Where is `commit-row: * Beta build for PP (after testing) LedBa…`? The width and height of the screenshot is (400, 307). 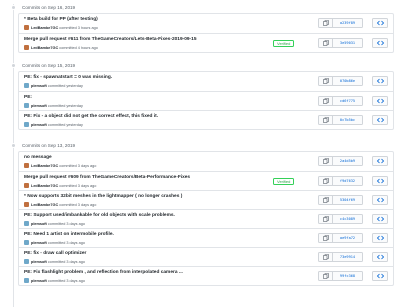 commit-row: * Beta build for PP (after testing) LedBa… is located at coordinates (206, 23).